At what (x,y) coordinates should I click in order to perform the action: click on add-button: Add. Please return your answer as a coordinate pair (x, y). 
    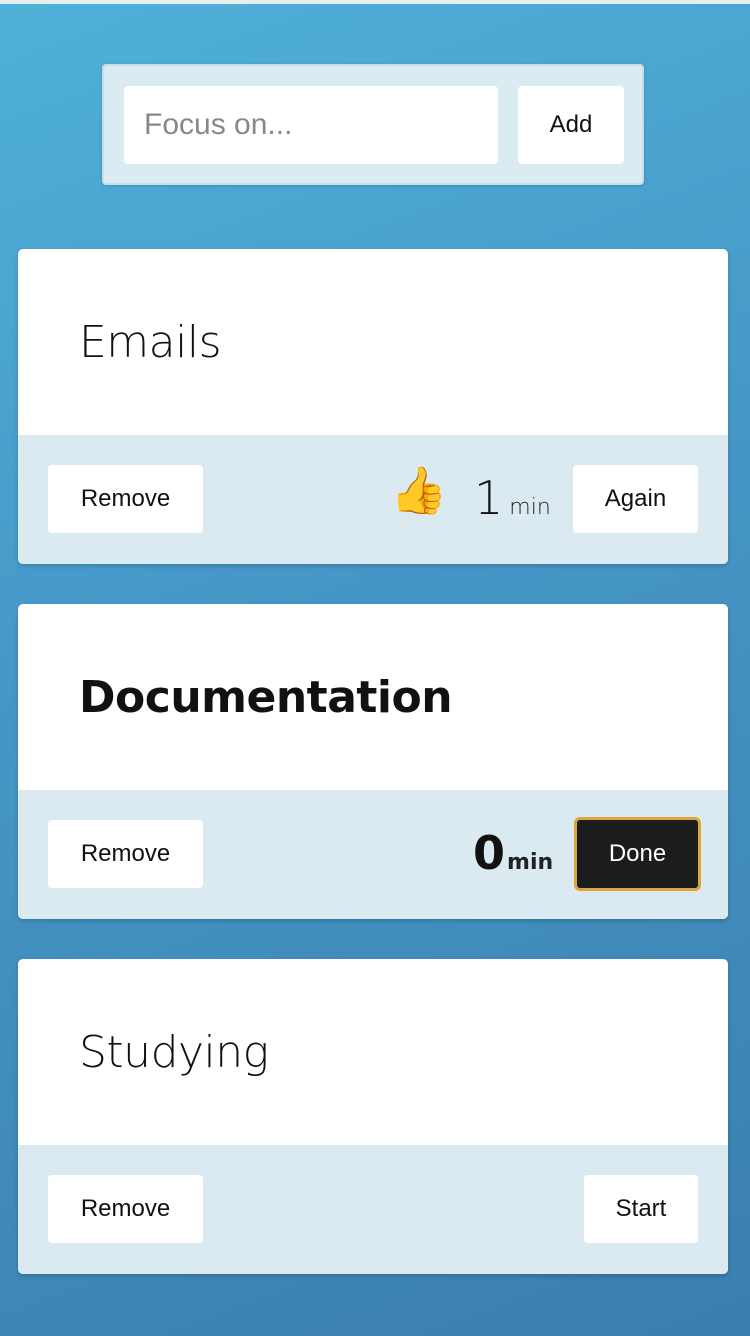
    Looking at the image, I should click on (571, 125).